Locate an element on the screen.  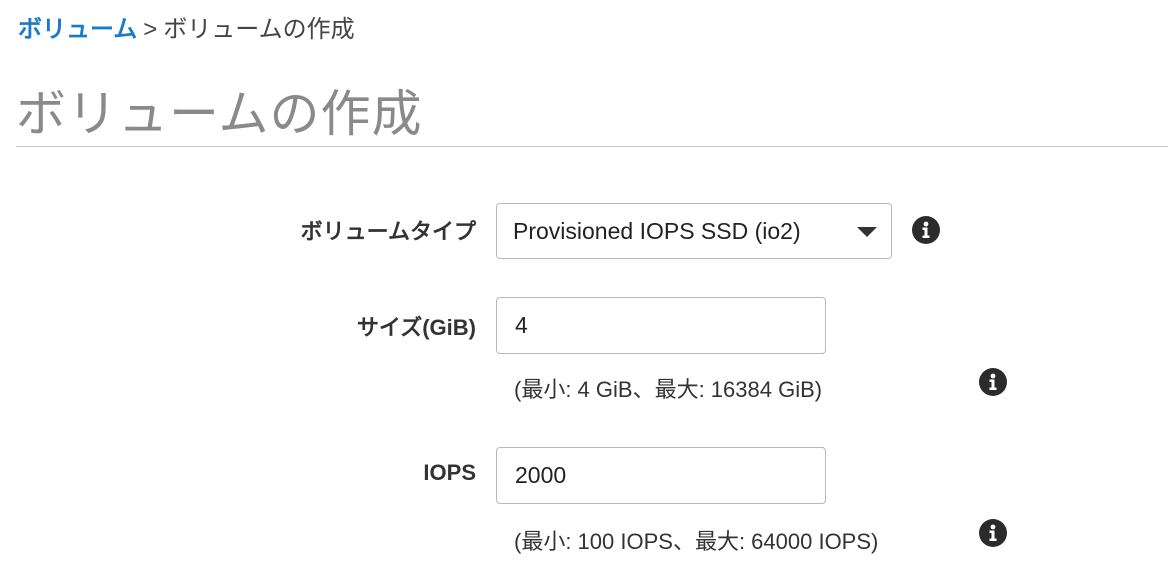
size-input is located at coordinates (661, 325).